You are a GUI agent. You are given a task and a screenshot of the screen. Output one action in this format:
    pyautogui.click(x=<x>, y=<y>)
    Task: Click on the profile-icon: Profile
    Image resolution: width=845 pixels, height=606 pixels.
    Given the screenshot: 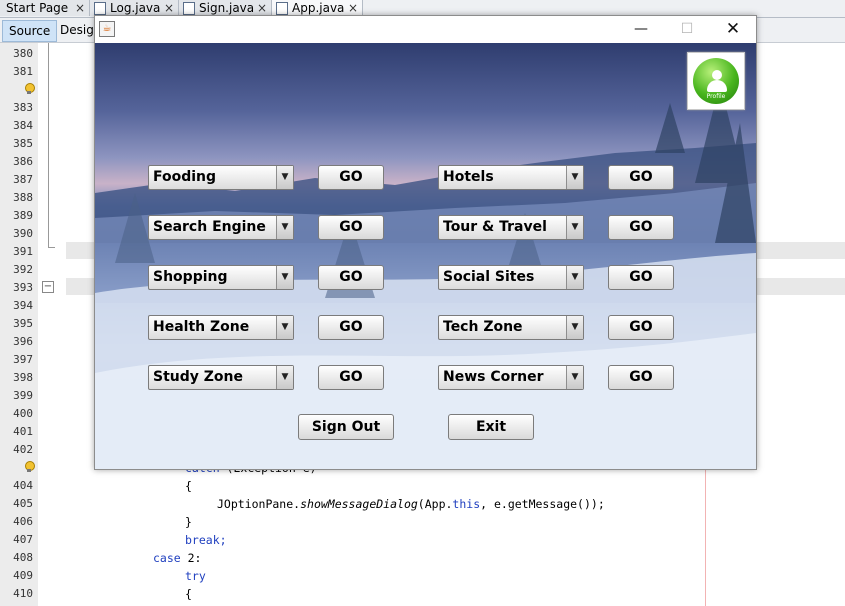 What is the action you would take?
    pyautogui.click(x=716, y=81)
    